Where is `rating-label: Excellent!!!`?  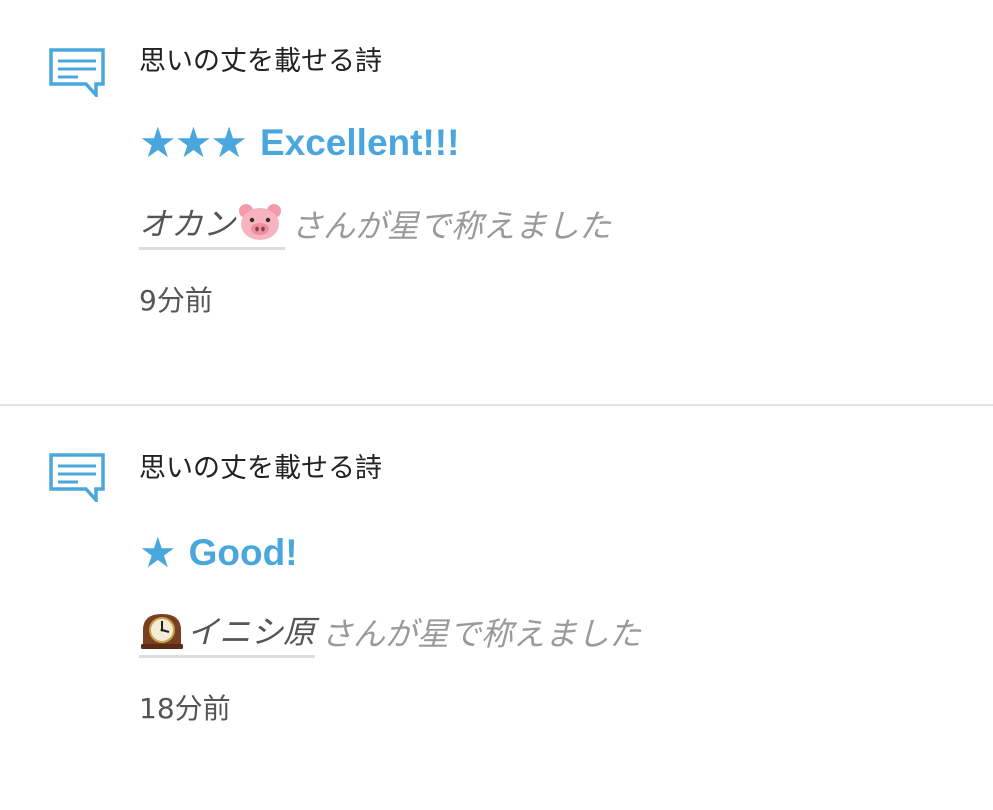
rating-label: Excellent!!! is located at coordinates (359, 142).